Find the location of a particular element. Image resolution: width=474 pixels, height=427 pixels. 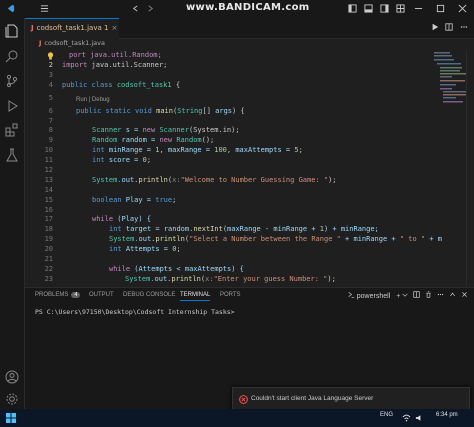

split-editor-icon is located at coordinates (449, 27).